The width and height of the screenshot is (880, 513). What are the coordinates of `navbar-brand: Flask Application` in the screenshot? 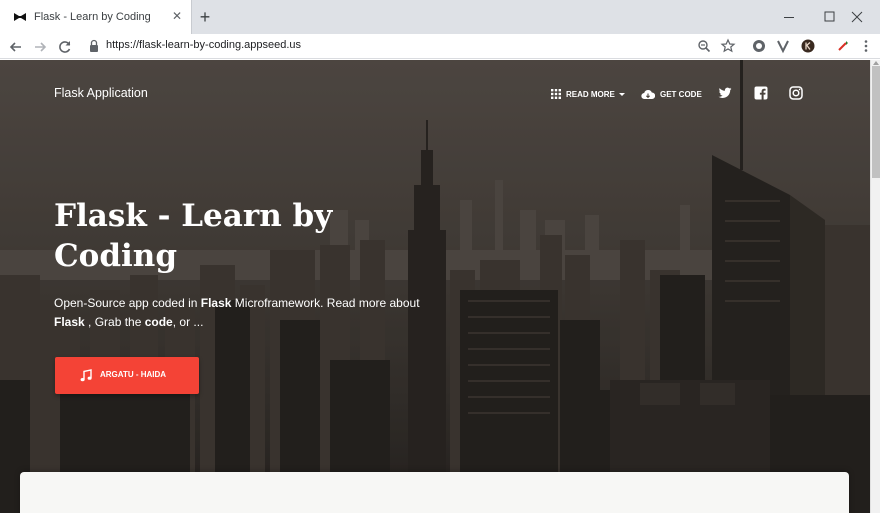 It's located at (101, 93).